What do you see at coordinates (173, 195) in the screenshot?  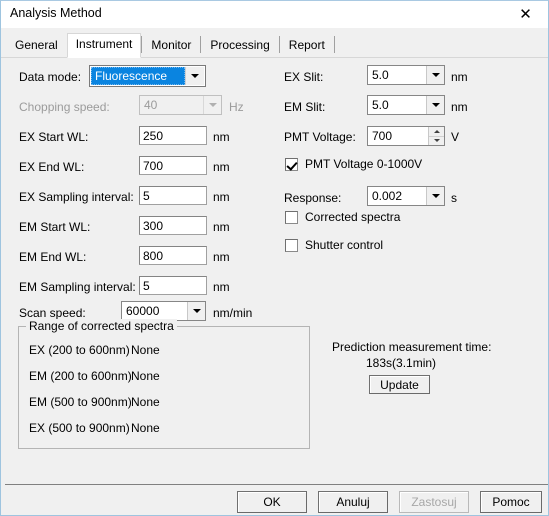 I see `ex-sampling-interval-input: 5` at bounding box center [173, 195].